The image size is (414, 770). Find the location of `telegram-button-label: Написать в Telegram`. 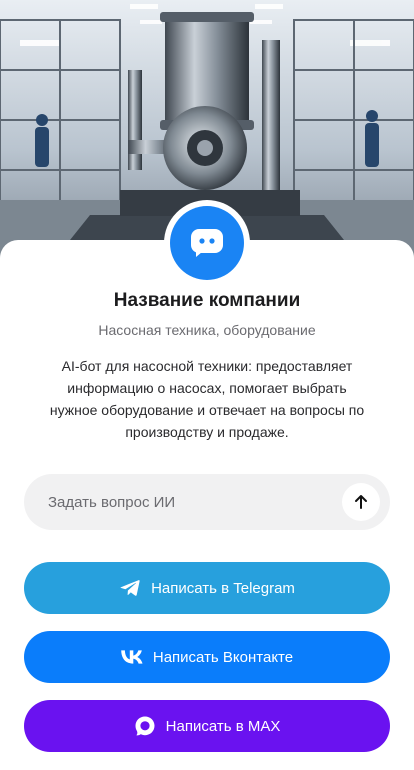

telegram-button-label: Написать в Telegram is located at coordinates (223, 588).